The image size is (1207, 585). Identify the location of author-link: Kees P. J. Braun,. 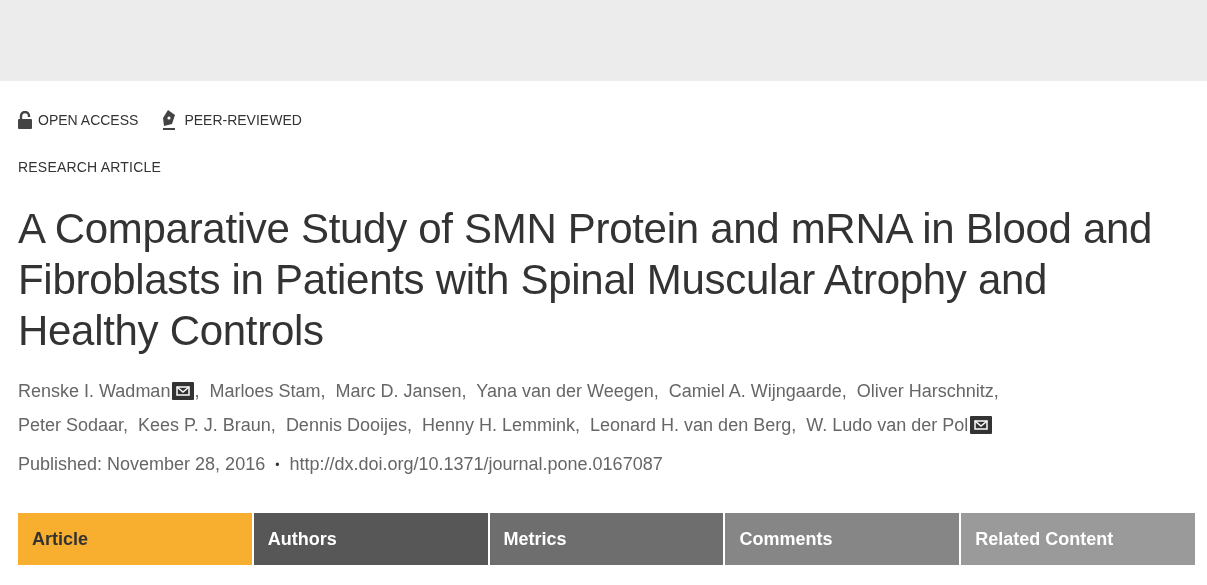
(207, 425).